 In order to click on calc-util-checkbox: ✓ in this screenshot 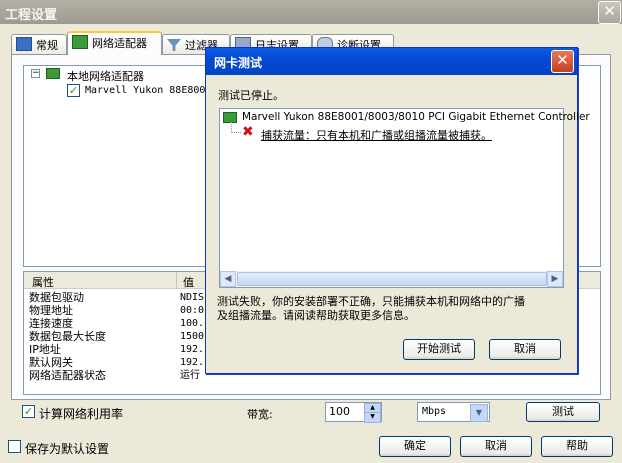, I will do `click(28, 411)`.